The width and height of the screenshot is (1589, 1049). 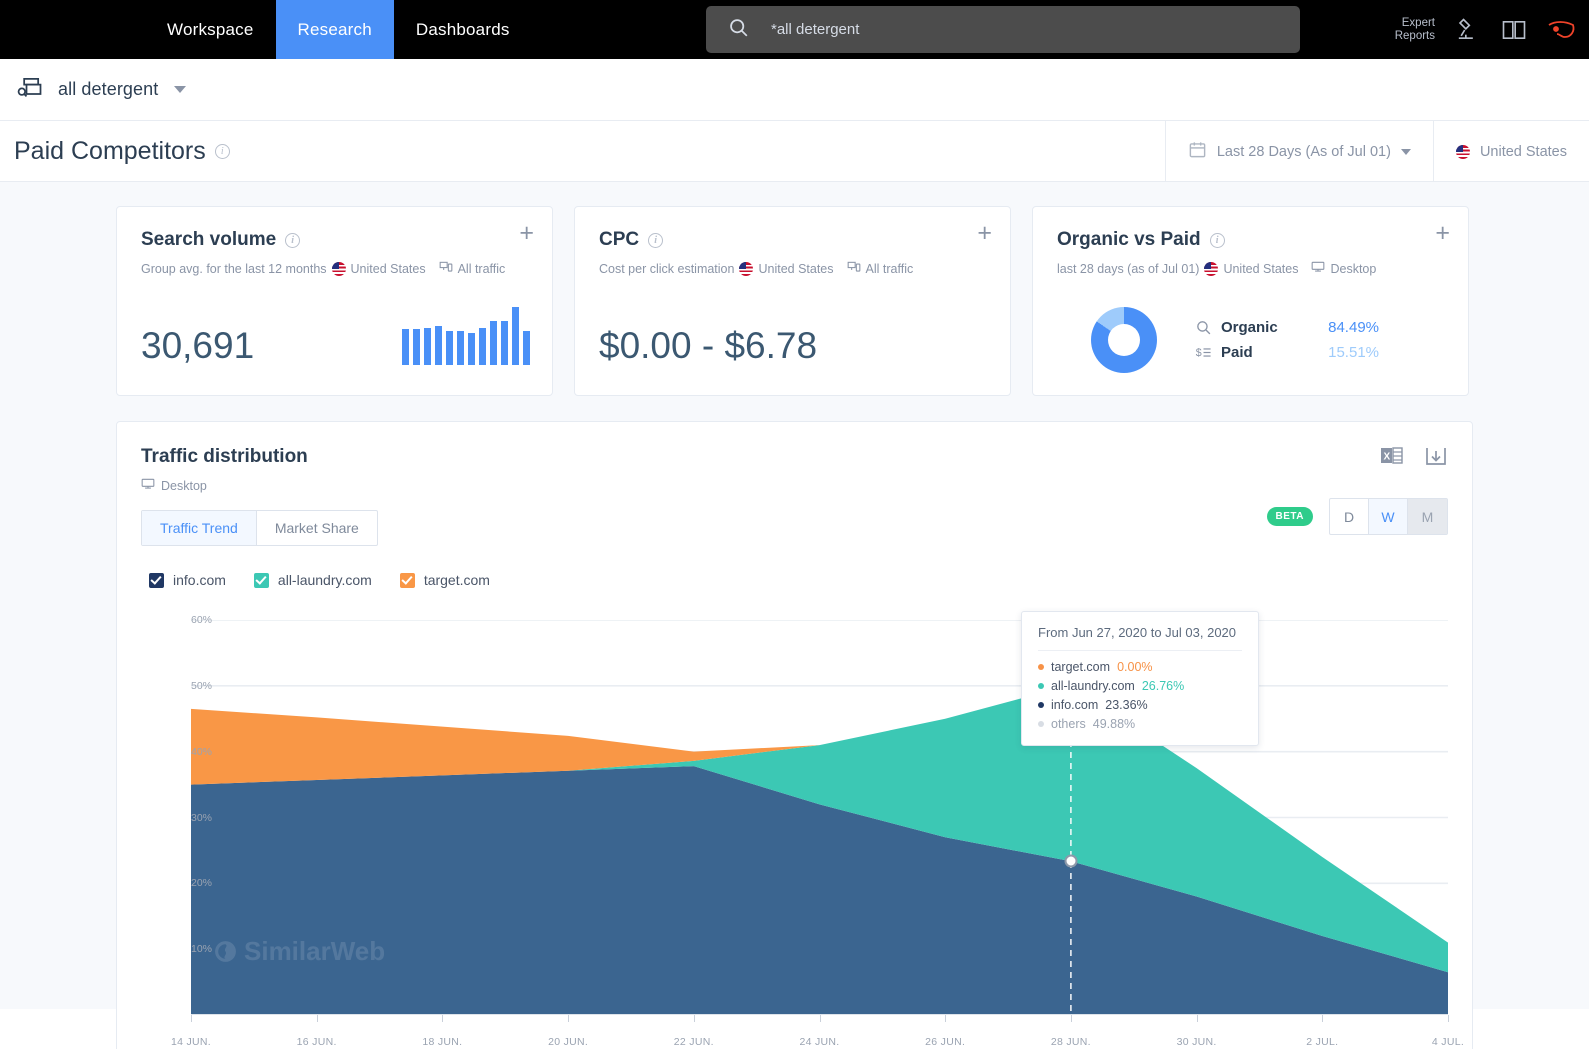 I want to click on excel-export-icon: X, so click(x=1392, y=458).